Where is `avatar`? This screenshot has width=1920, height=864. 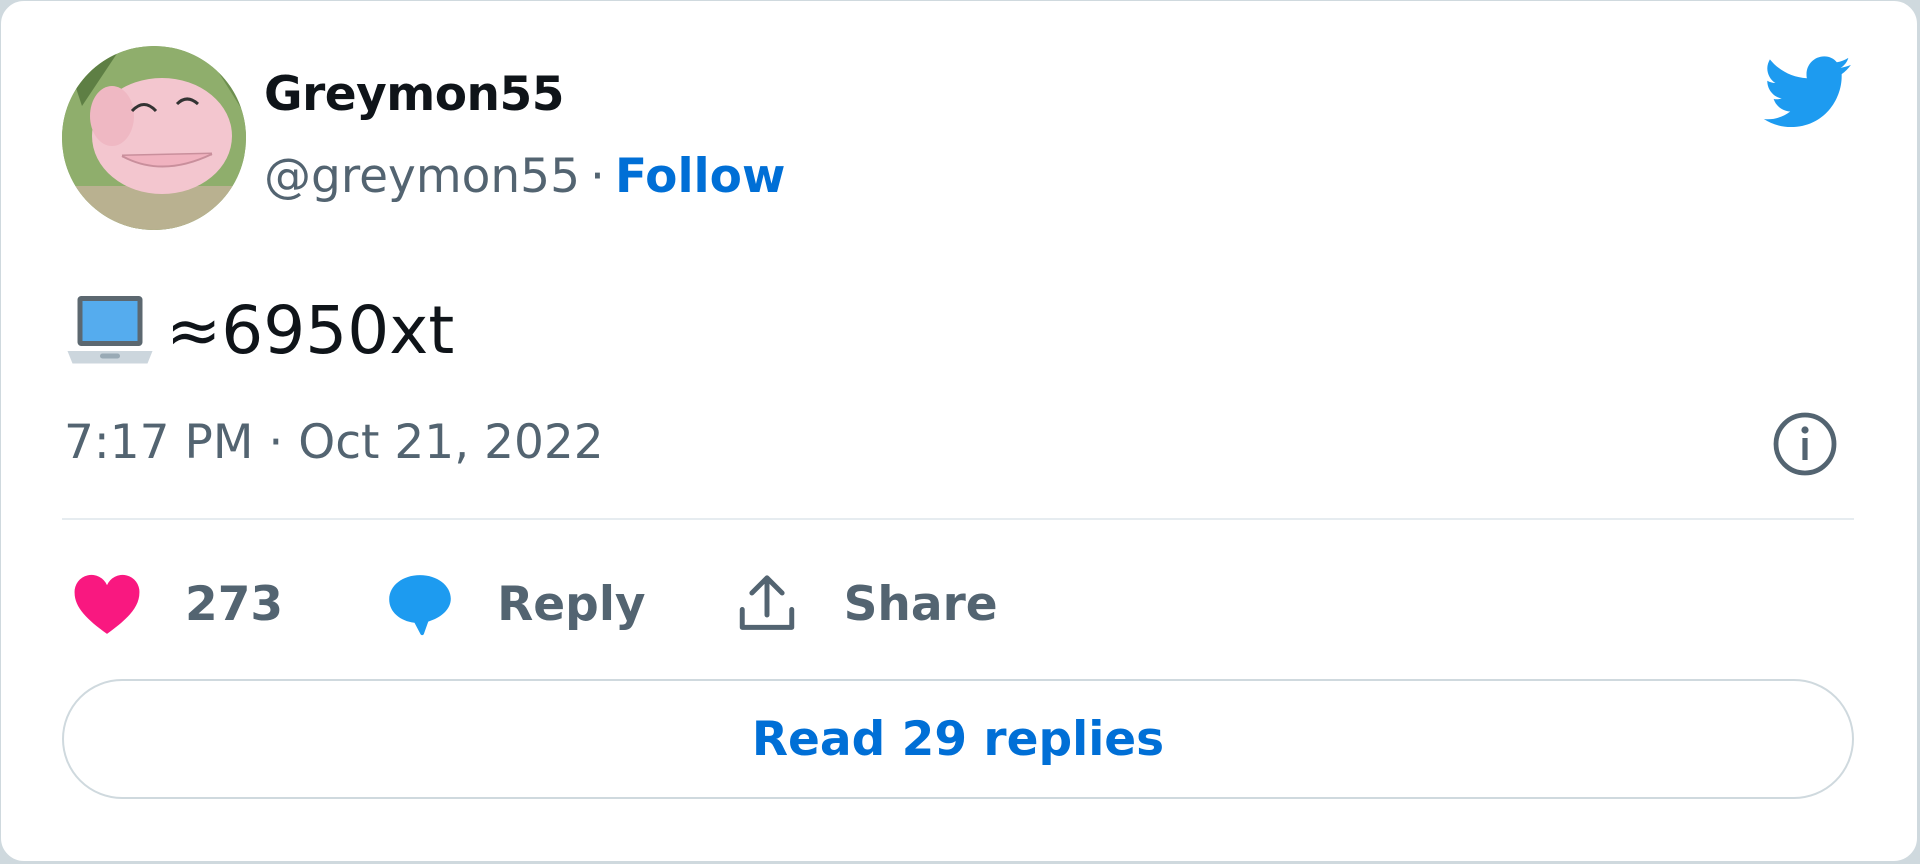
avatar is located at coordinates (154, 138).